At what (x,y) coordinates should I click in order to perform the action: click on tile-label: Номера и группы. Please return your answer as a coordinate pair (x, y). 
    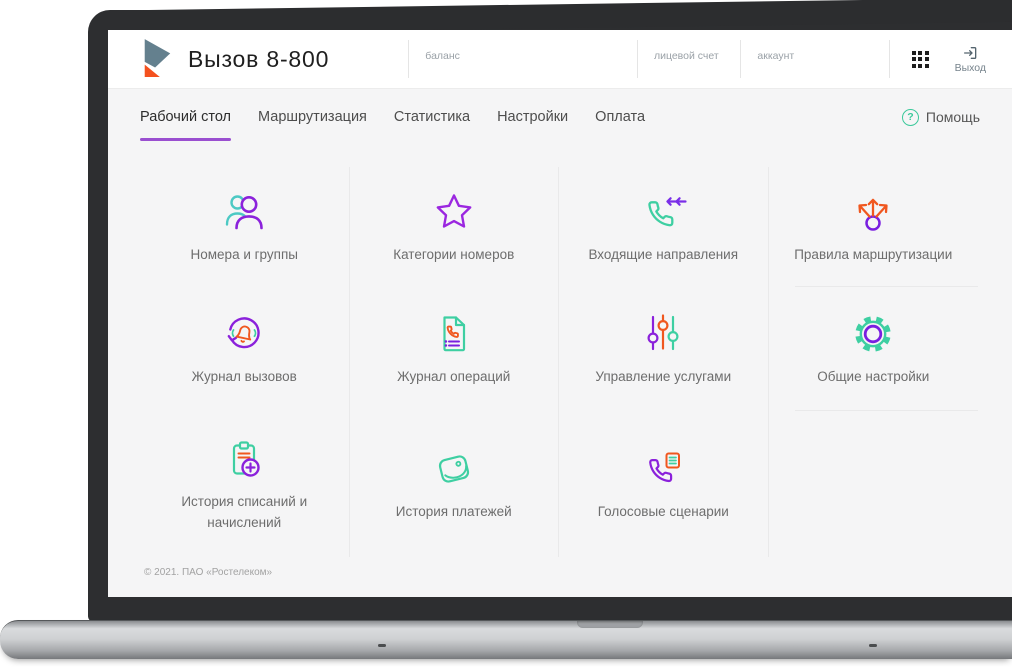
    Looking at the image, I should click on (244, 255).